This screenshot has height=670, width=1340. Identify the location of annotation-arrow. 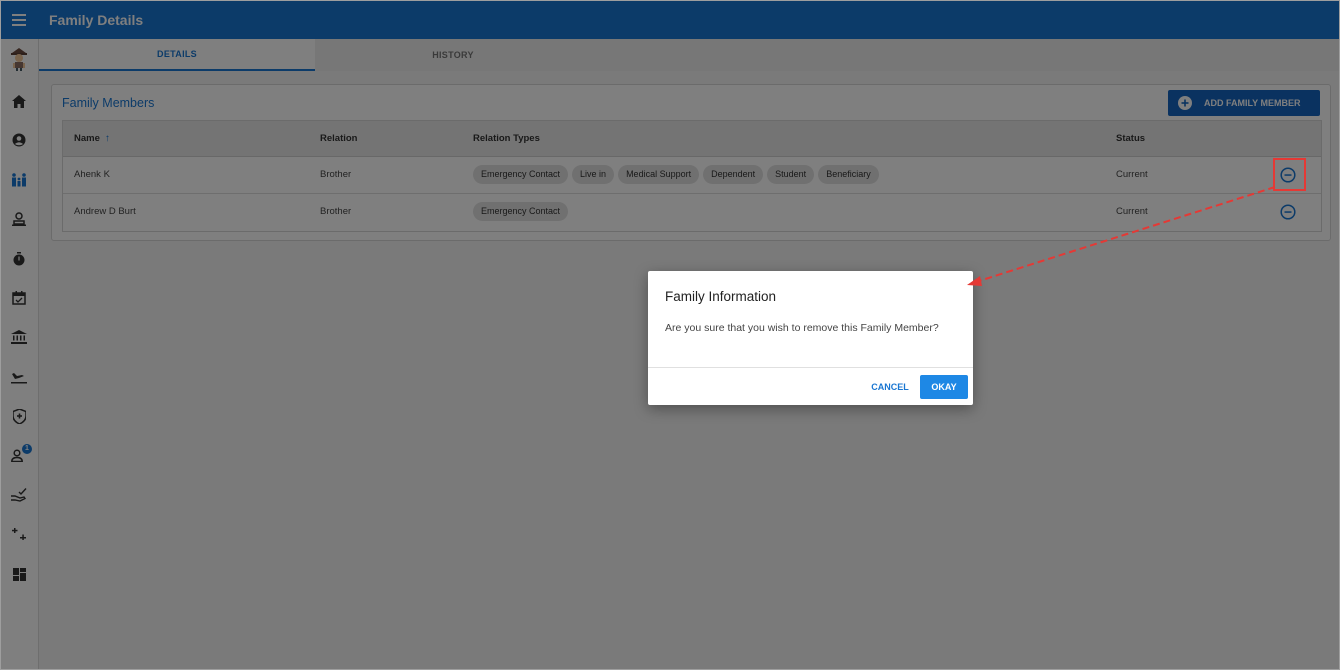
(1121, 236).